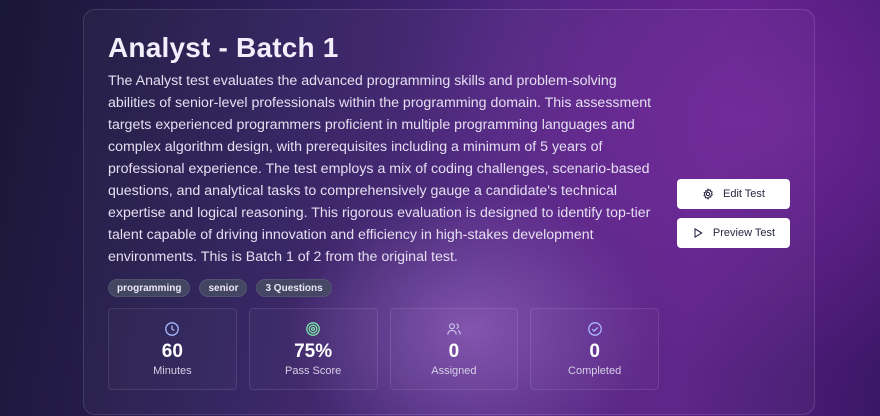 The height and width of the screenshot is (416, 880). What do you see at coordinates (223, 47) in the screenshot?
I see `test-title: Analyst - Batch 1` at bounding box center [223, 47].